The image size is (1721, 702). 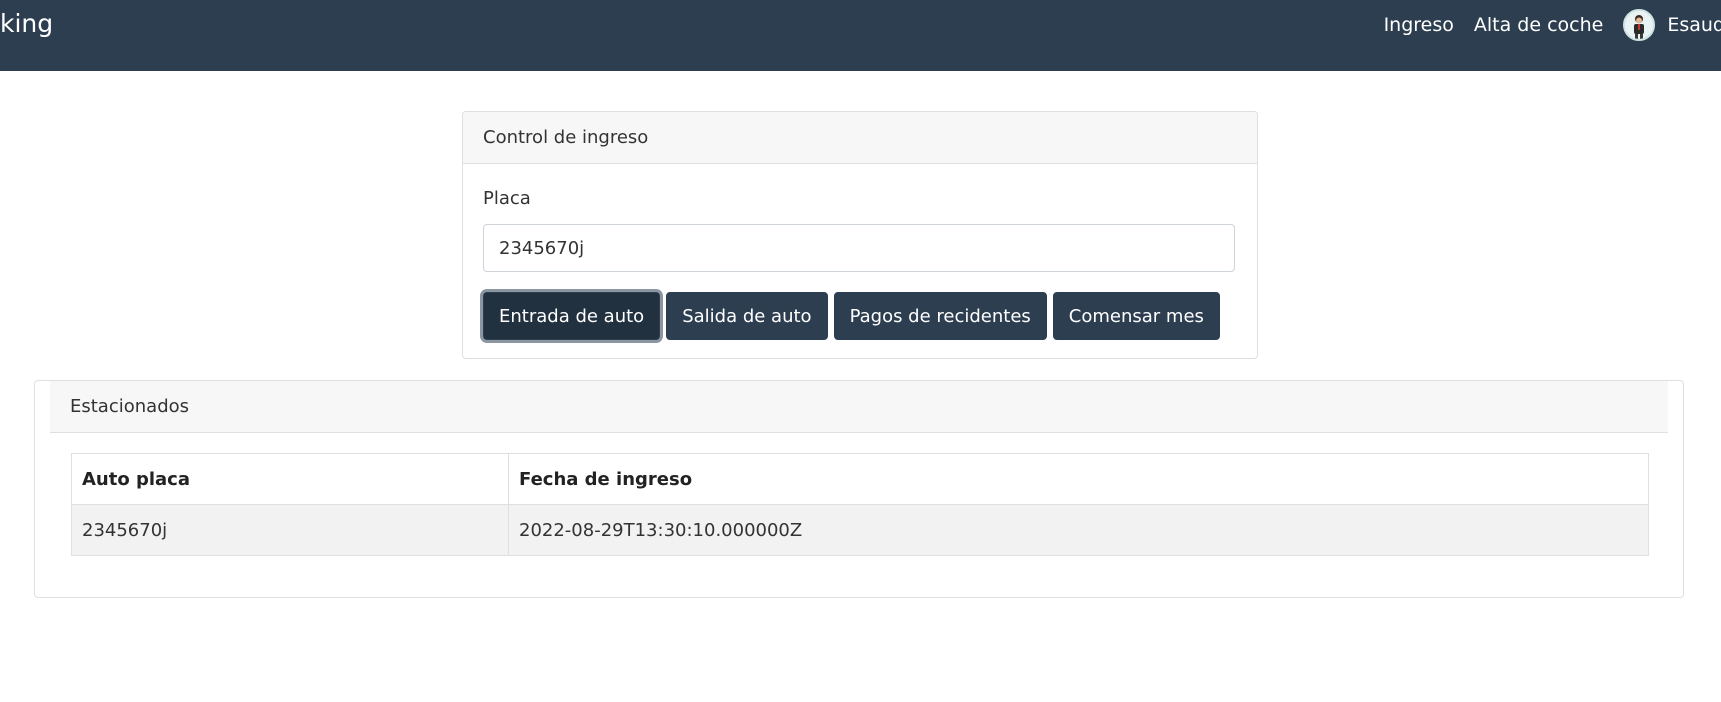 I want to click on app-brand: king, so click(x=26, y=24).